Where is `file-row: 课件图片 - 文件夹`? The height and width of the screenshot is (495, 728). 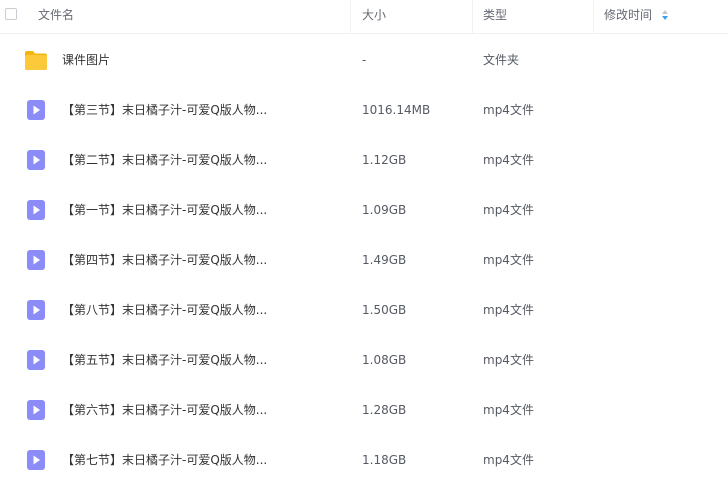 file-row: 课件图片 - 文件夹 is located at coordinates (364, 60).